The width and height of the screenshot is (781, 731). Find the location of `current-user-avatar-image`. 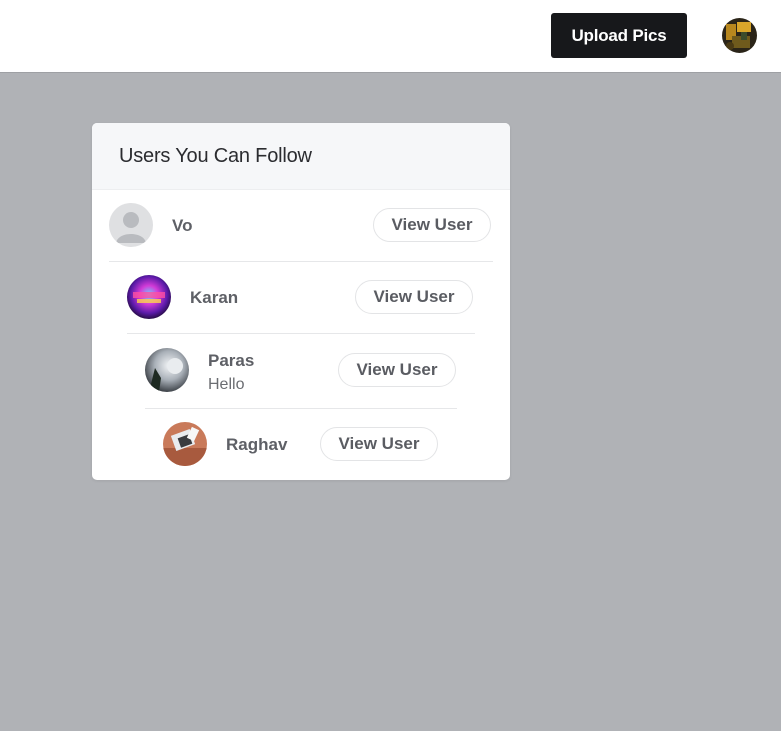

current-user-avatar-image is located at coordinates (739, 35).